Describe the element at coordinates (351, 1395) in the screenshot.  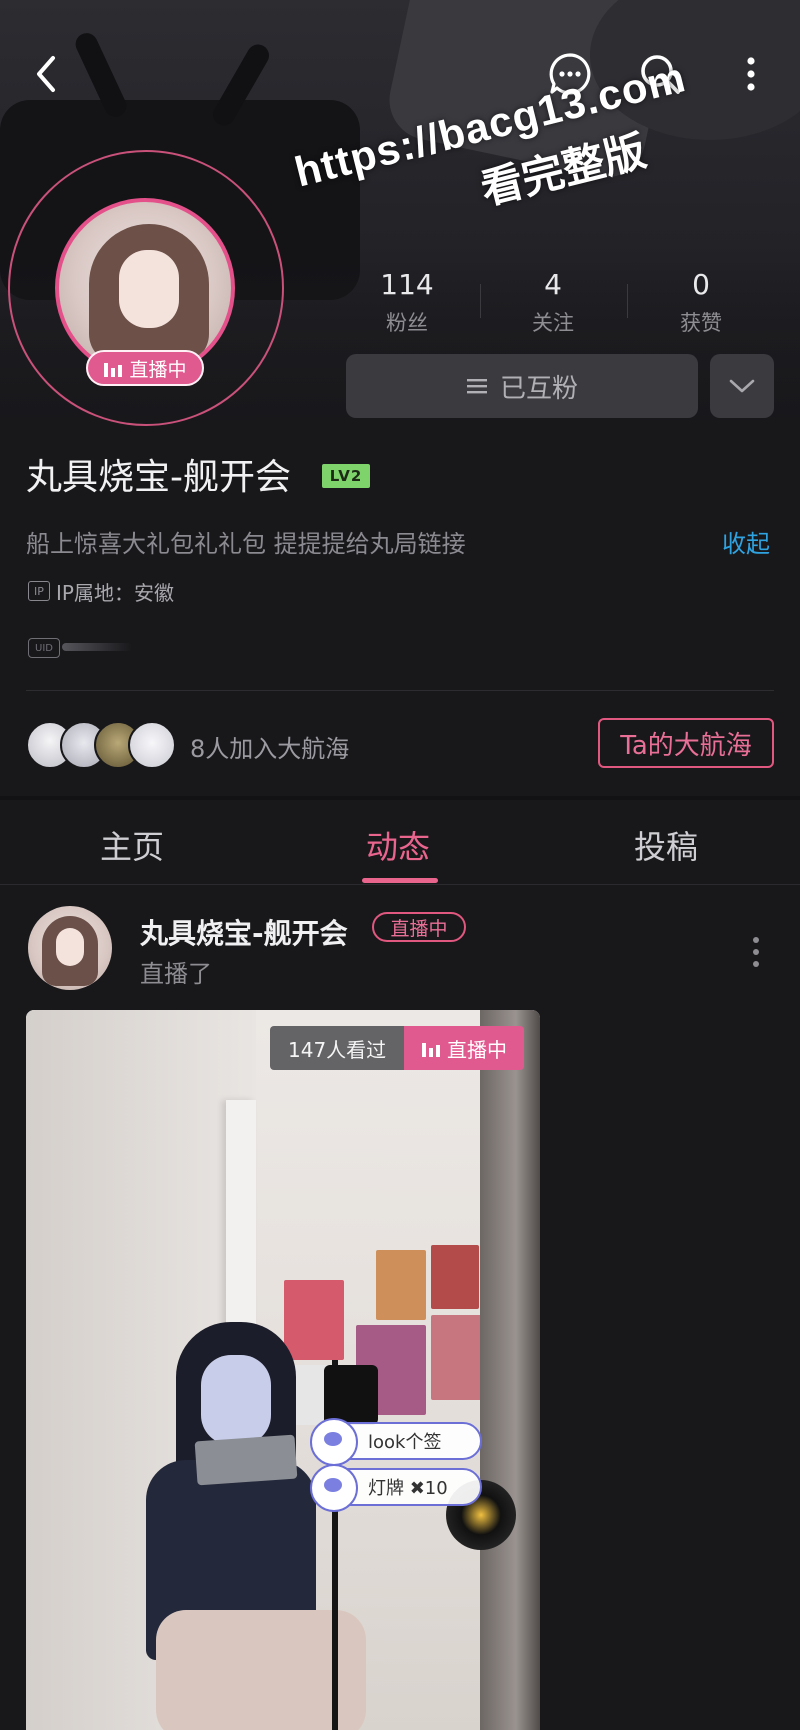
I see `scene-phone` at that location.